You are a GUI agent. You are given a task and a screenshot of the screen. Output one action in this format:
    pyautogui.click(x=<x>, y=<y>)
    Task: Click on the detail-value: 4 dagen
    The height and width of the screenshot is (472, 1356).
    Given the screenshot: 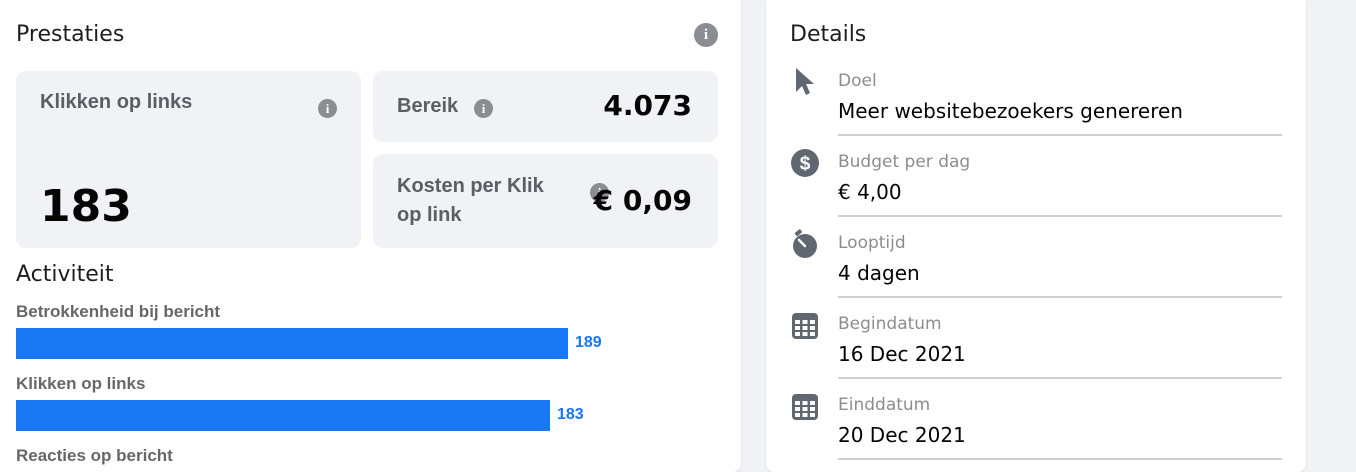 What is the action you would take?
    pyautogui.click(x=879, y=273)
    